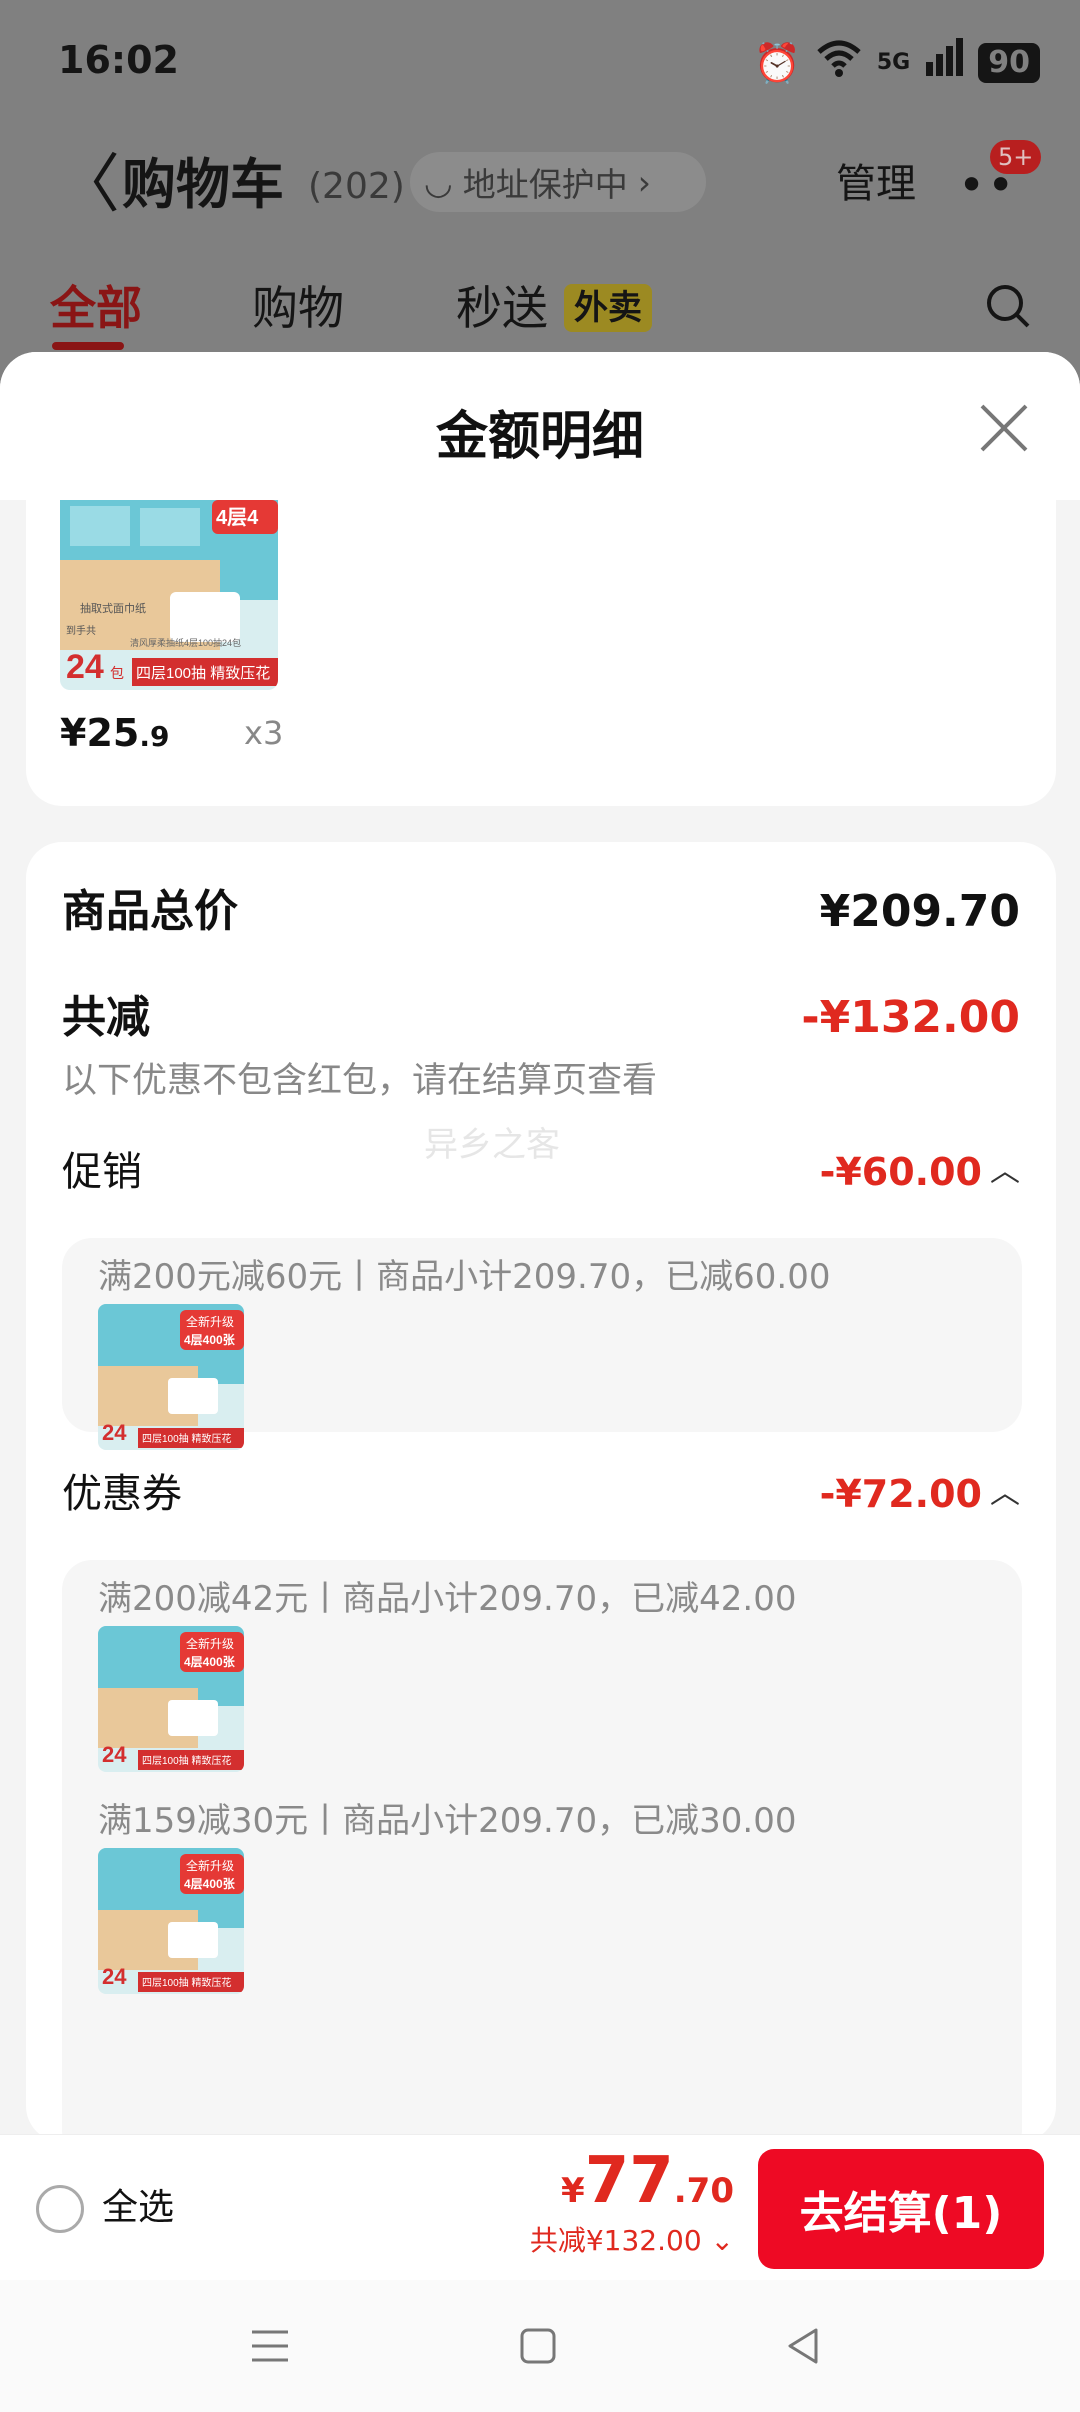 The width and height of the screenshot is (1080, 2412). Describe the element at coordinates (1004, 428) in the screenshot. I see `close-icon` at that location.